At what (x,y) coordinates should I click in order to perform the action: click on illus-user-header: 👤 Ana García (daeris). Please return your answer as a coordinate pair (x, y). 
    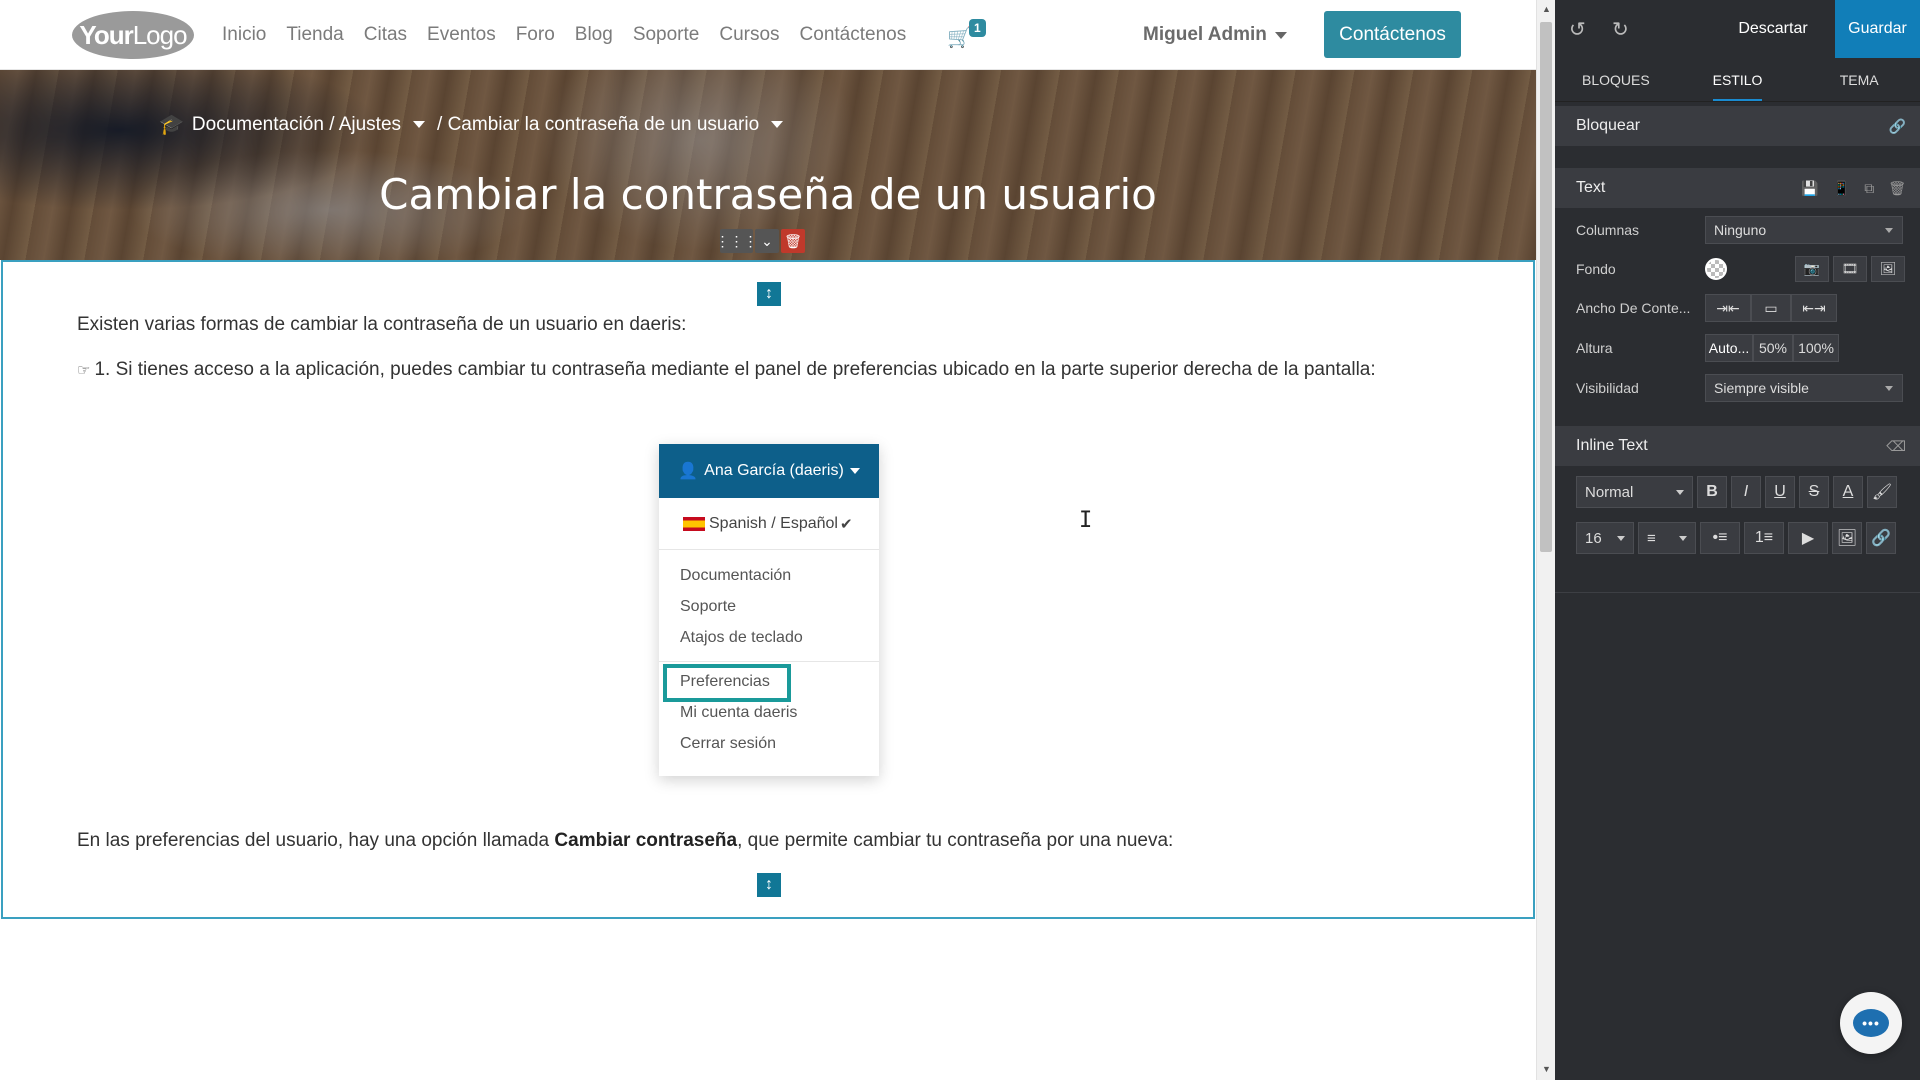
    Looking at the image, I should click on (769, 471).